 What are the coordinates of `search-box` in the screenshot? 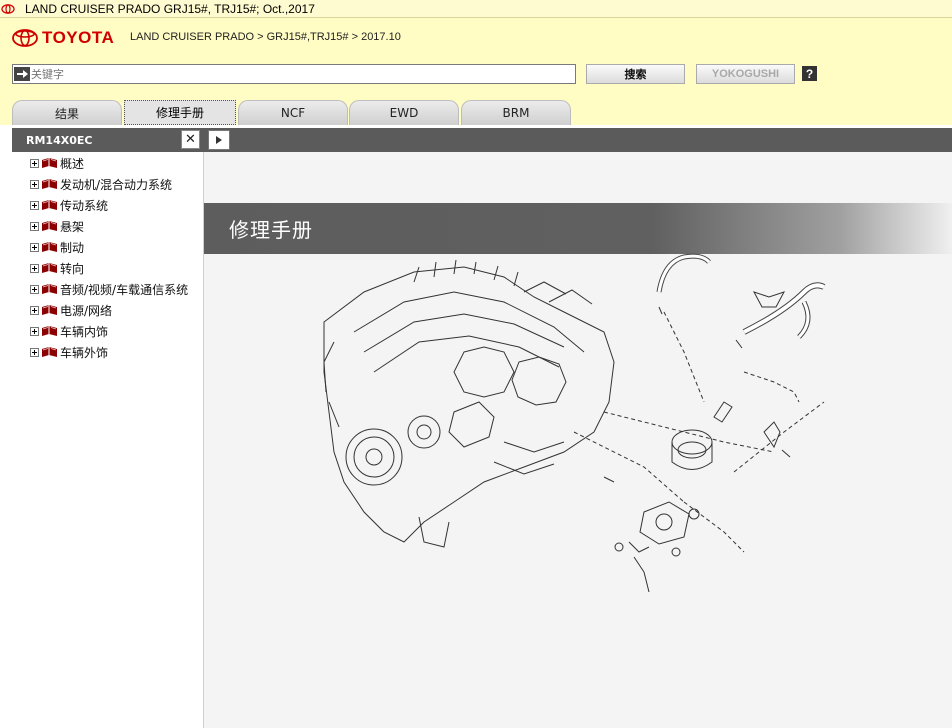 It's located at (294, 74).